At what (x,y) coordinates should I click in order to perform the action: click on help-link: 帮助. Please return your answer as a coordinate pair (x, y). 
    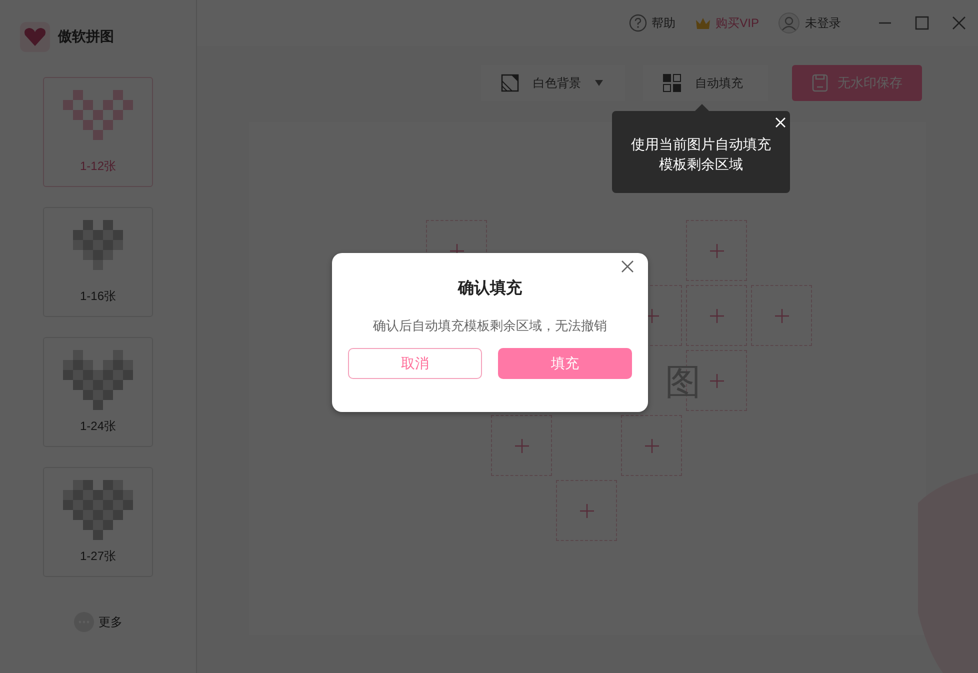
    Looking at the image, I should click on (664, 23).